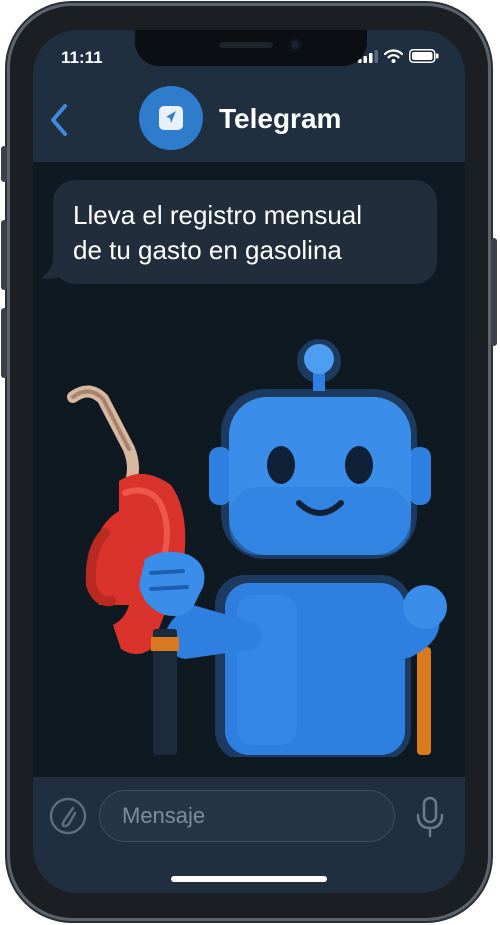 This screenshot has height=925, width=500. What do you see at coordinates (420, 476) in the screenshot?
I see `robot-ear-right` at bounding box center [420, 476].